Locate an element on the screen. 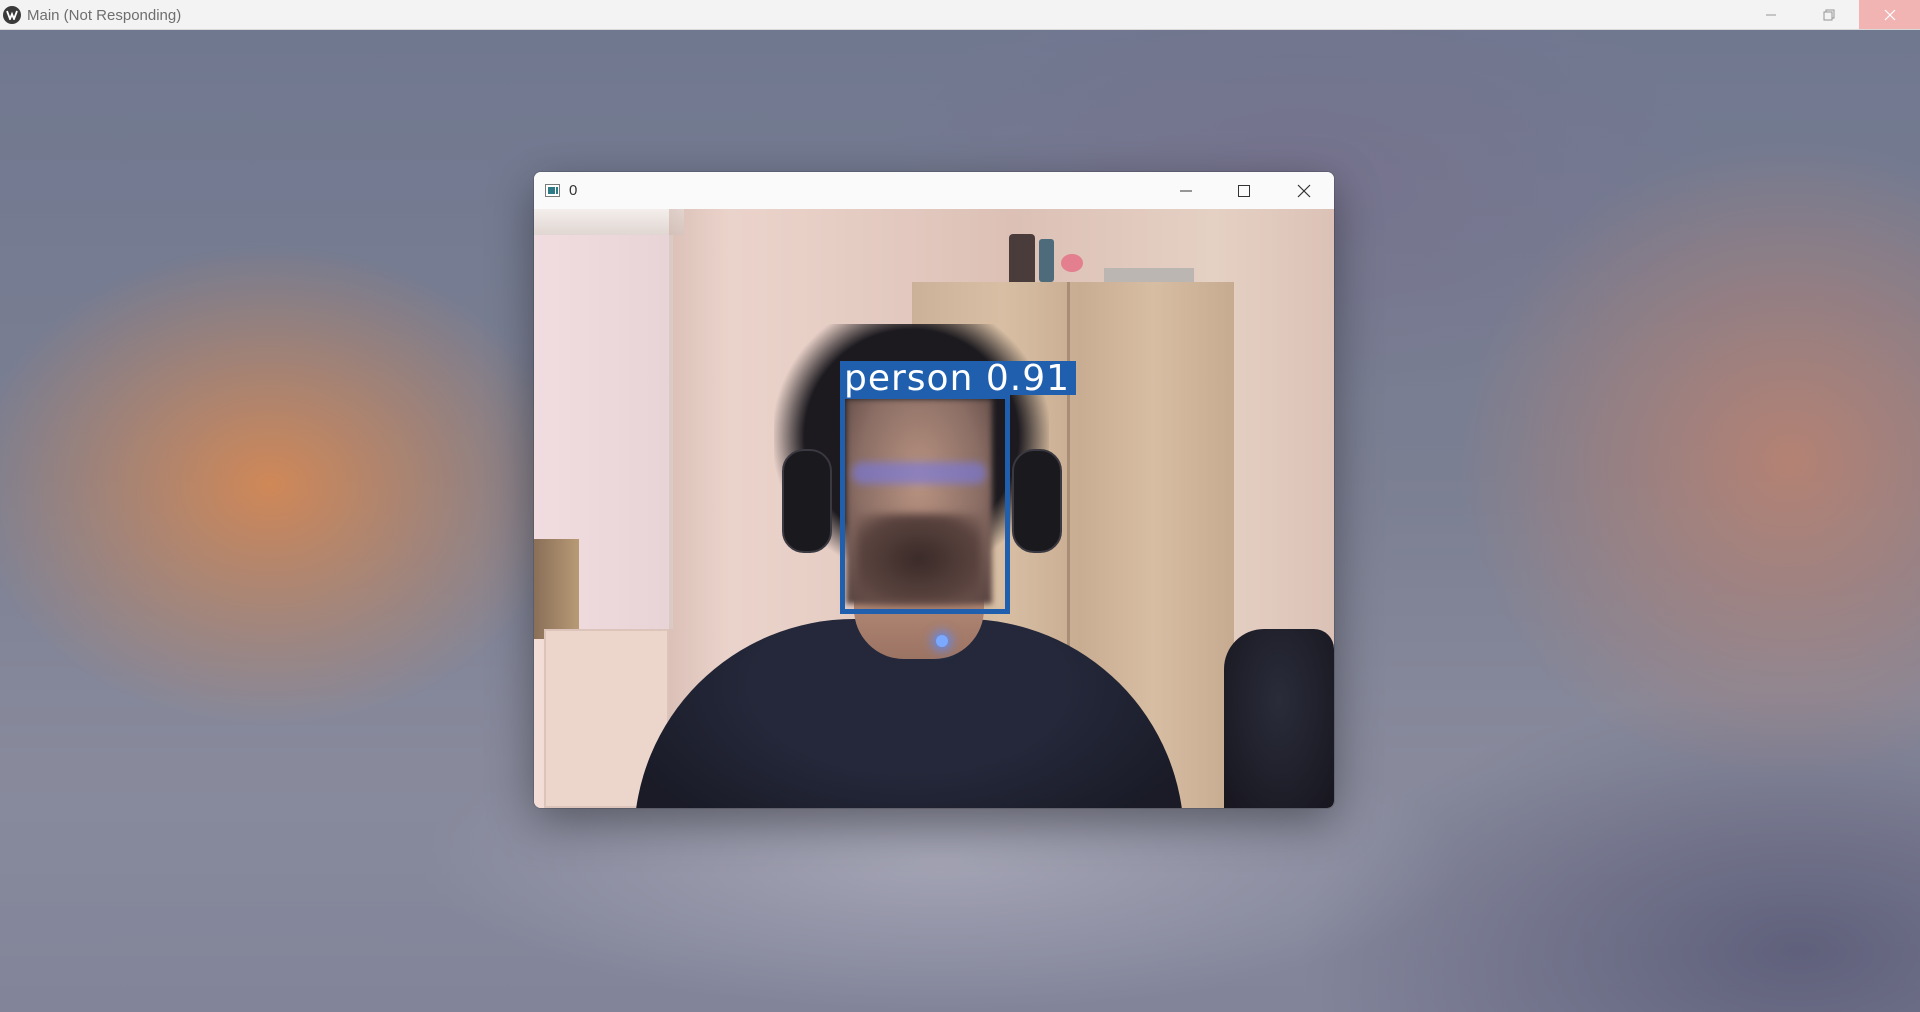 This screenshot has height=1012, width=1920. detection-label: person 0.91 is located at coordinates (958, 379).